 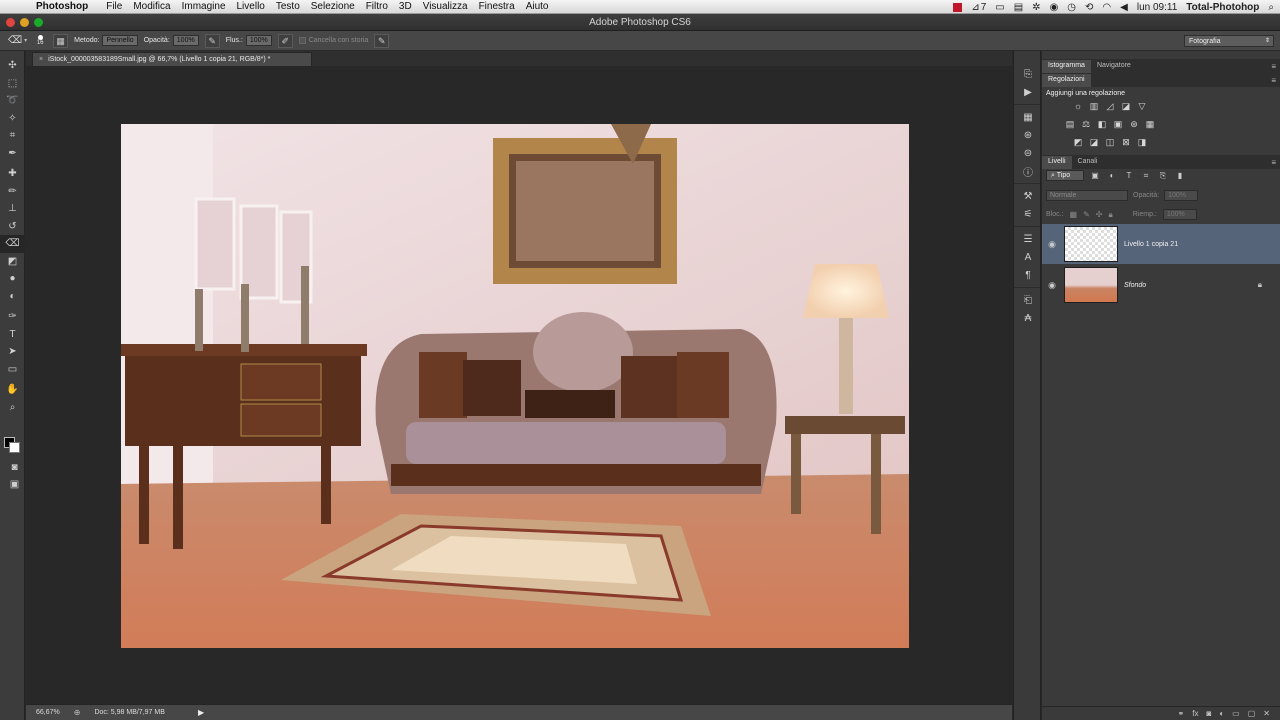 What do you see at coordinates (1221, 713) in the screenshot?
I see `new-adjustment-icon: ◐` at bounding box center [1221, 713].